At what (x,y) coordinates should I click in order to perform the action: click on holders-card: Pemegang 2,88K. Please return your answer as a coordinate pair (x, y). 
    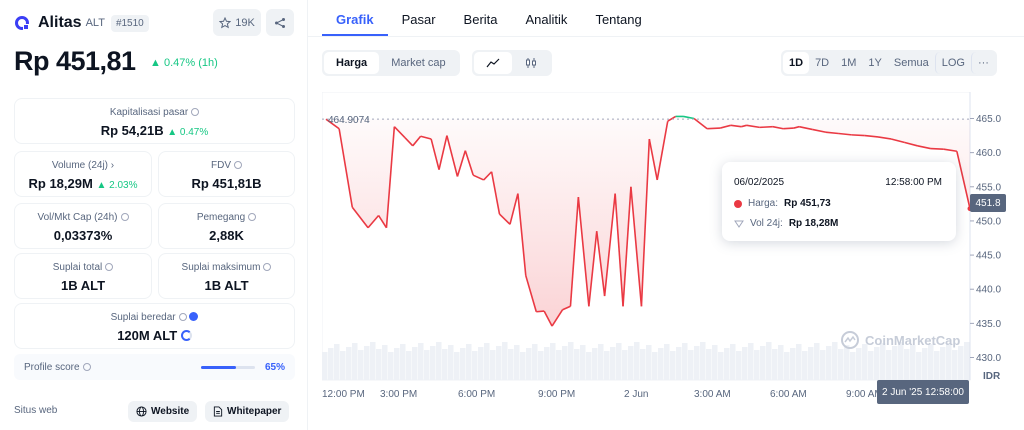
    Looking at the image, I should click on (226, 226).